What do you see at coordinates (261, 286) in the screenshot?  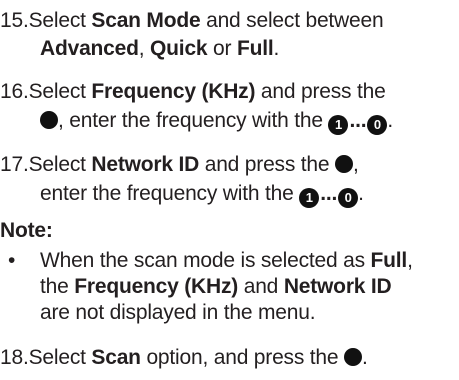 I see `text: and` at bounding box center [261, 286].